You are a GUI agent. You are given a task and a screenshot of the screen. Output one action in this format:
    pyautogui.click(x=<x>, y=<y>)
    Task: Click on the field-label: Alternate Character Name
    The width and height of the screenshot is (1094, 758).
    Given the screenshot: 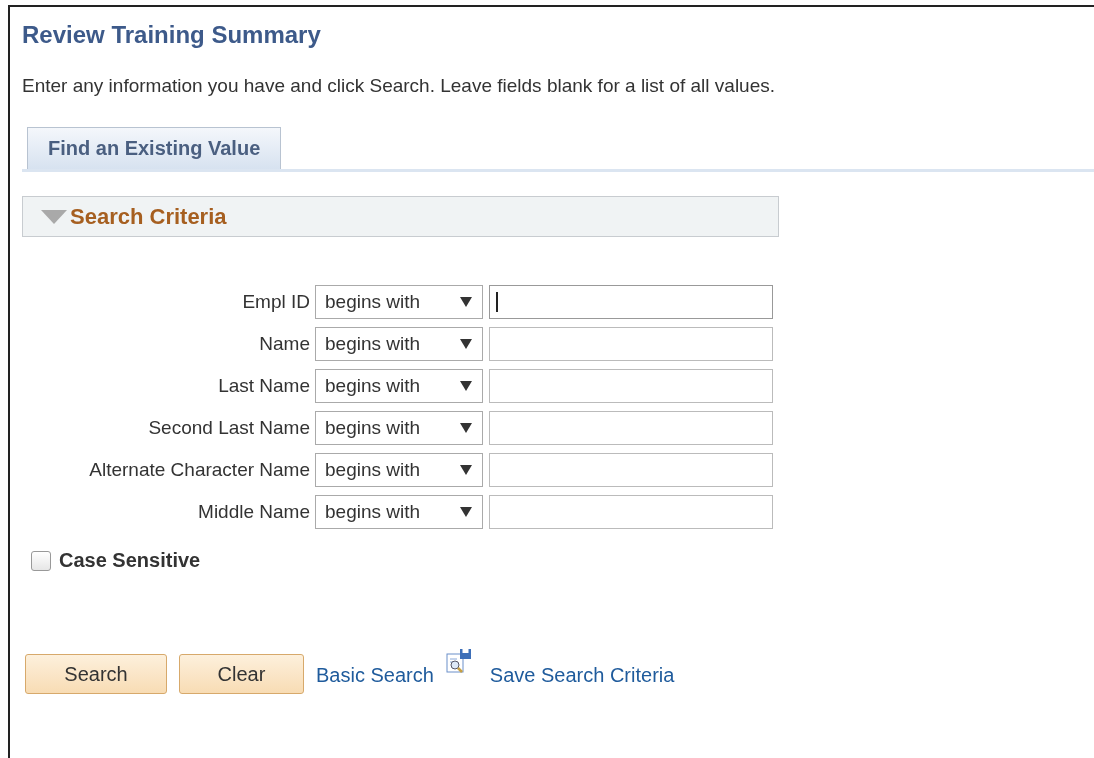 What is the action you would take?
    pyautogui.click(x=199, y=470)
    